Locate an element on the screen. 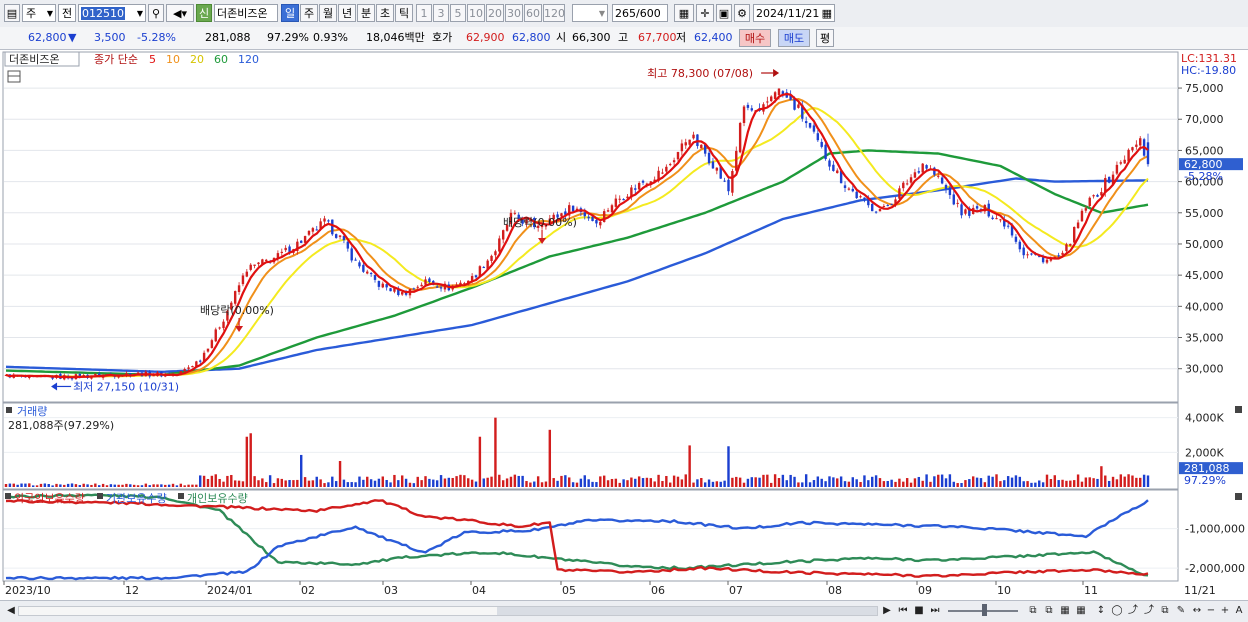  period-button: 분 is located at coordinates (366, 13).